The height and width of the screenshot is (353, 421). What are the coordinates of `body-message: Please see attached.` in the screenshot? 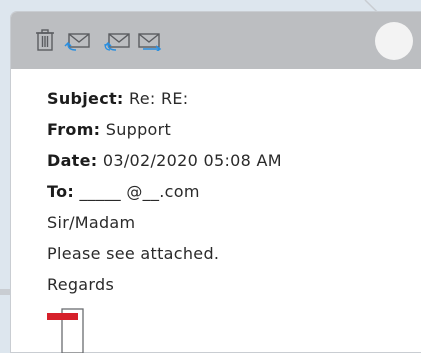 It's located at (133, 253).